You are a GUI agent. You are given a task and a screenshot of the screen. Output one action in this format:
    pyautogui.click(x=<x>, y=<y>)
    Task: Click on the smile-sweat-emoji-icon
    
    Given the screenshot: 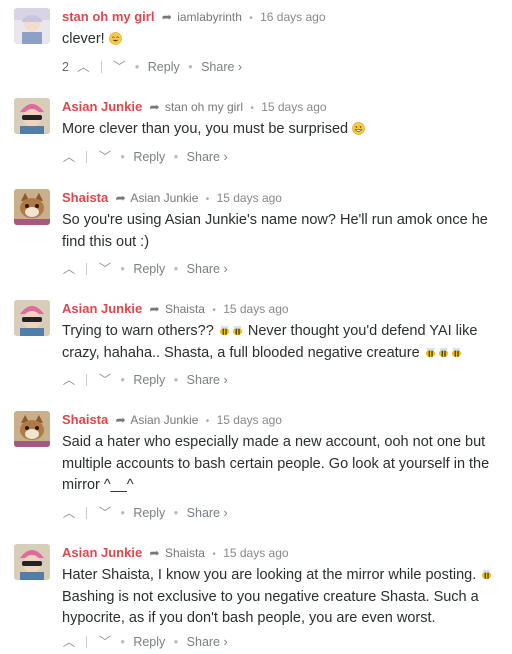 What is the action you would take?
    pyautogui.click(x=115, y=38)
    